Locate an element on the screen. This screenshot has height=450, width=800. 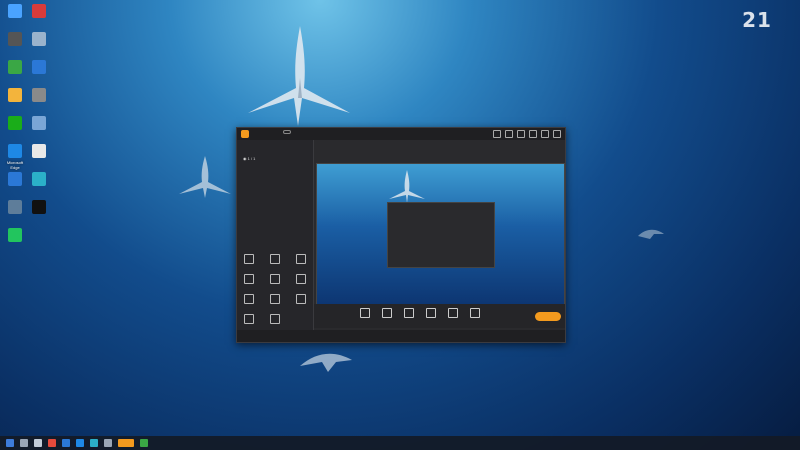
desktop-icon-10: Microsoft Edge is located at coordinates (15, 157).